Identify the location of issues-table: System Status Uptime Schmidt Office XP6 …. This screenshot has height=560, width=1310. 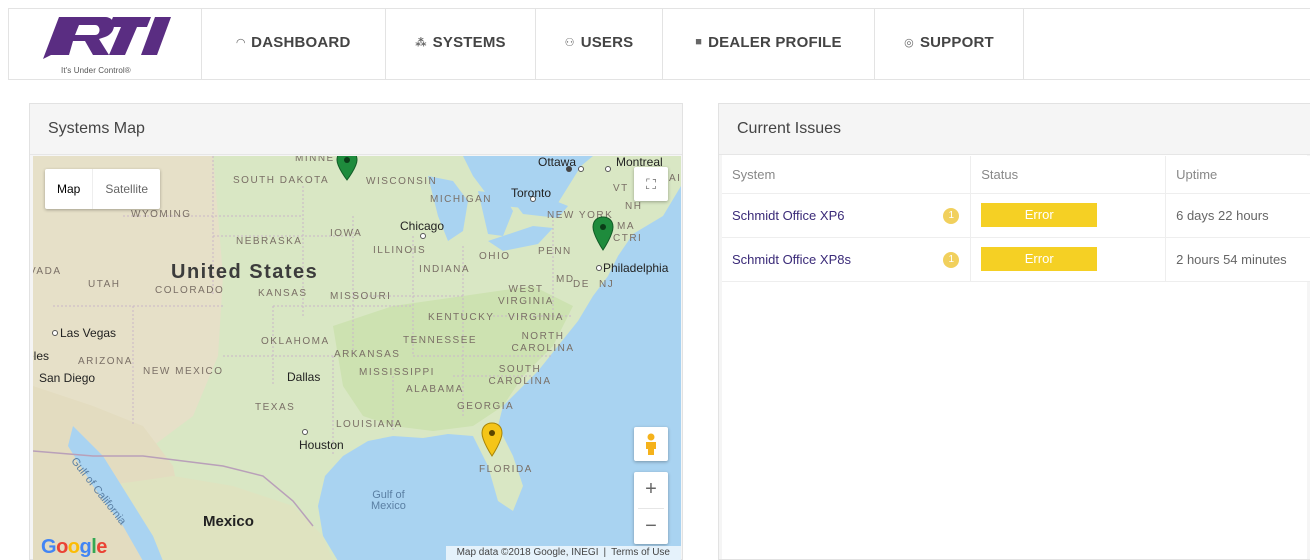
(1016, 219).